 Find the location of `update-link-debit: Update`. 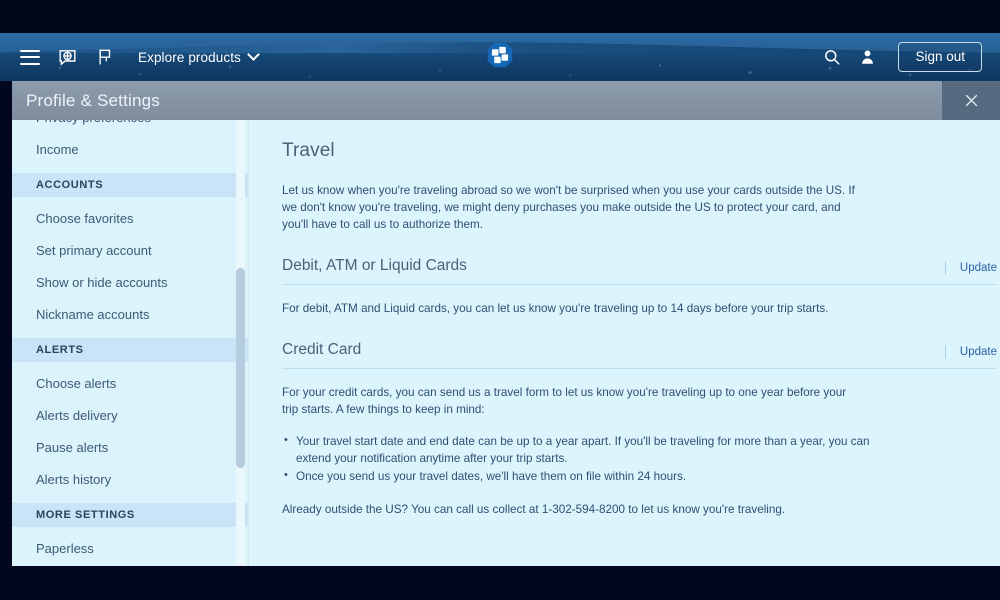

update-link-debit: Update is located at coordinates (970, 268).